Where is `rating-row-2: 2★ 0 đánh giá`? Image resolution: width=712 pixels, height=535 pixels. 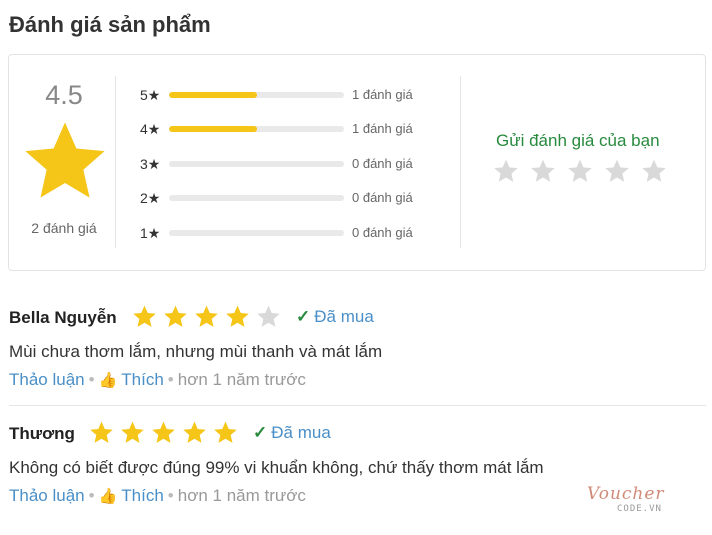
rating-row-2: 2★ 0 đánh giá is located at coordinates (290, 198).